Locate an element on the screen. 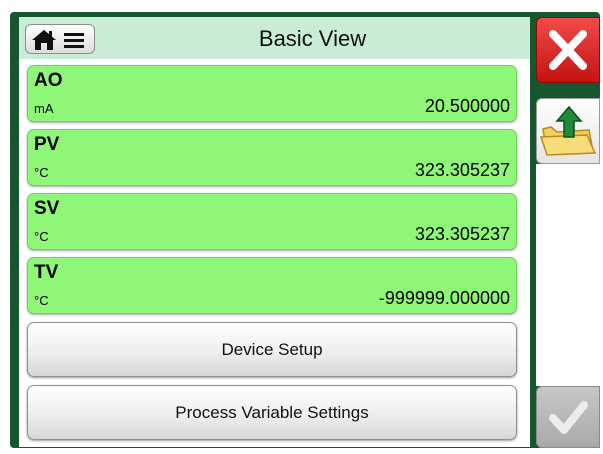 Image resolution: width=603 pixels, height=454 pixels. variable-value: 20.500000 is located at coordinates (467, 106).